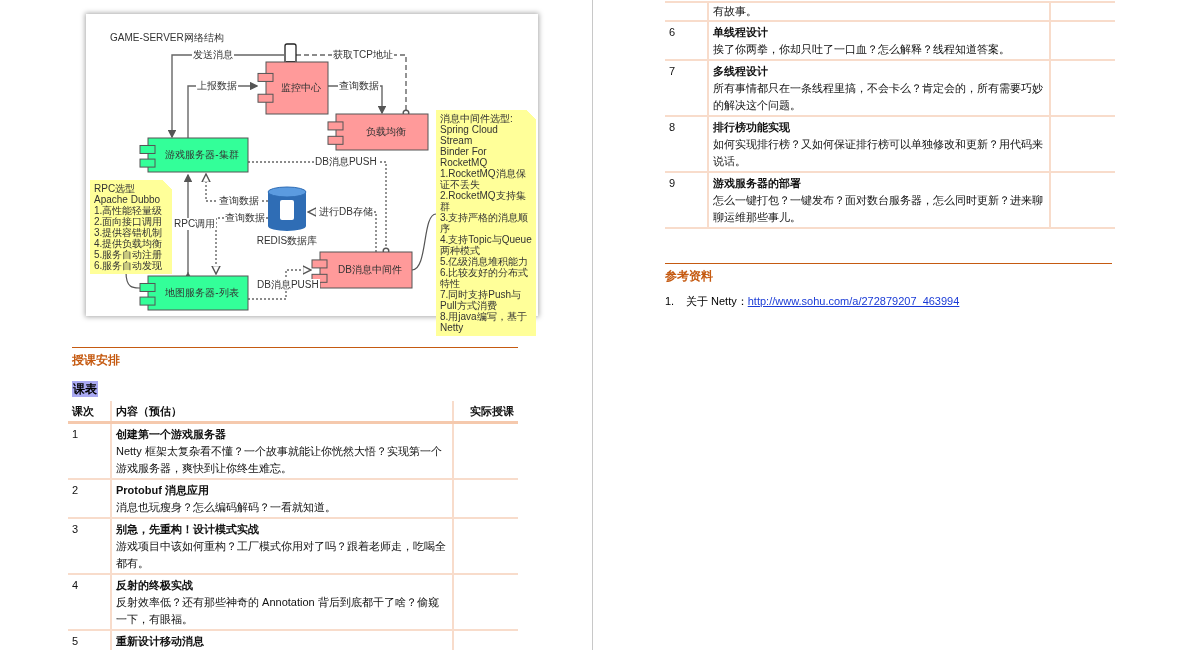 The width and height of the screenshot is (1186, 650). Describe the element at coordinates (741, 71) in the screenshot. I see `lesson-title: 多线程设计` at that location.